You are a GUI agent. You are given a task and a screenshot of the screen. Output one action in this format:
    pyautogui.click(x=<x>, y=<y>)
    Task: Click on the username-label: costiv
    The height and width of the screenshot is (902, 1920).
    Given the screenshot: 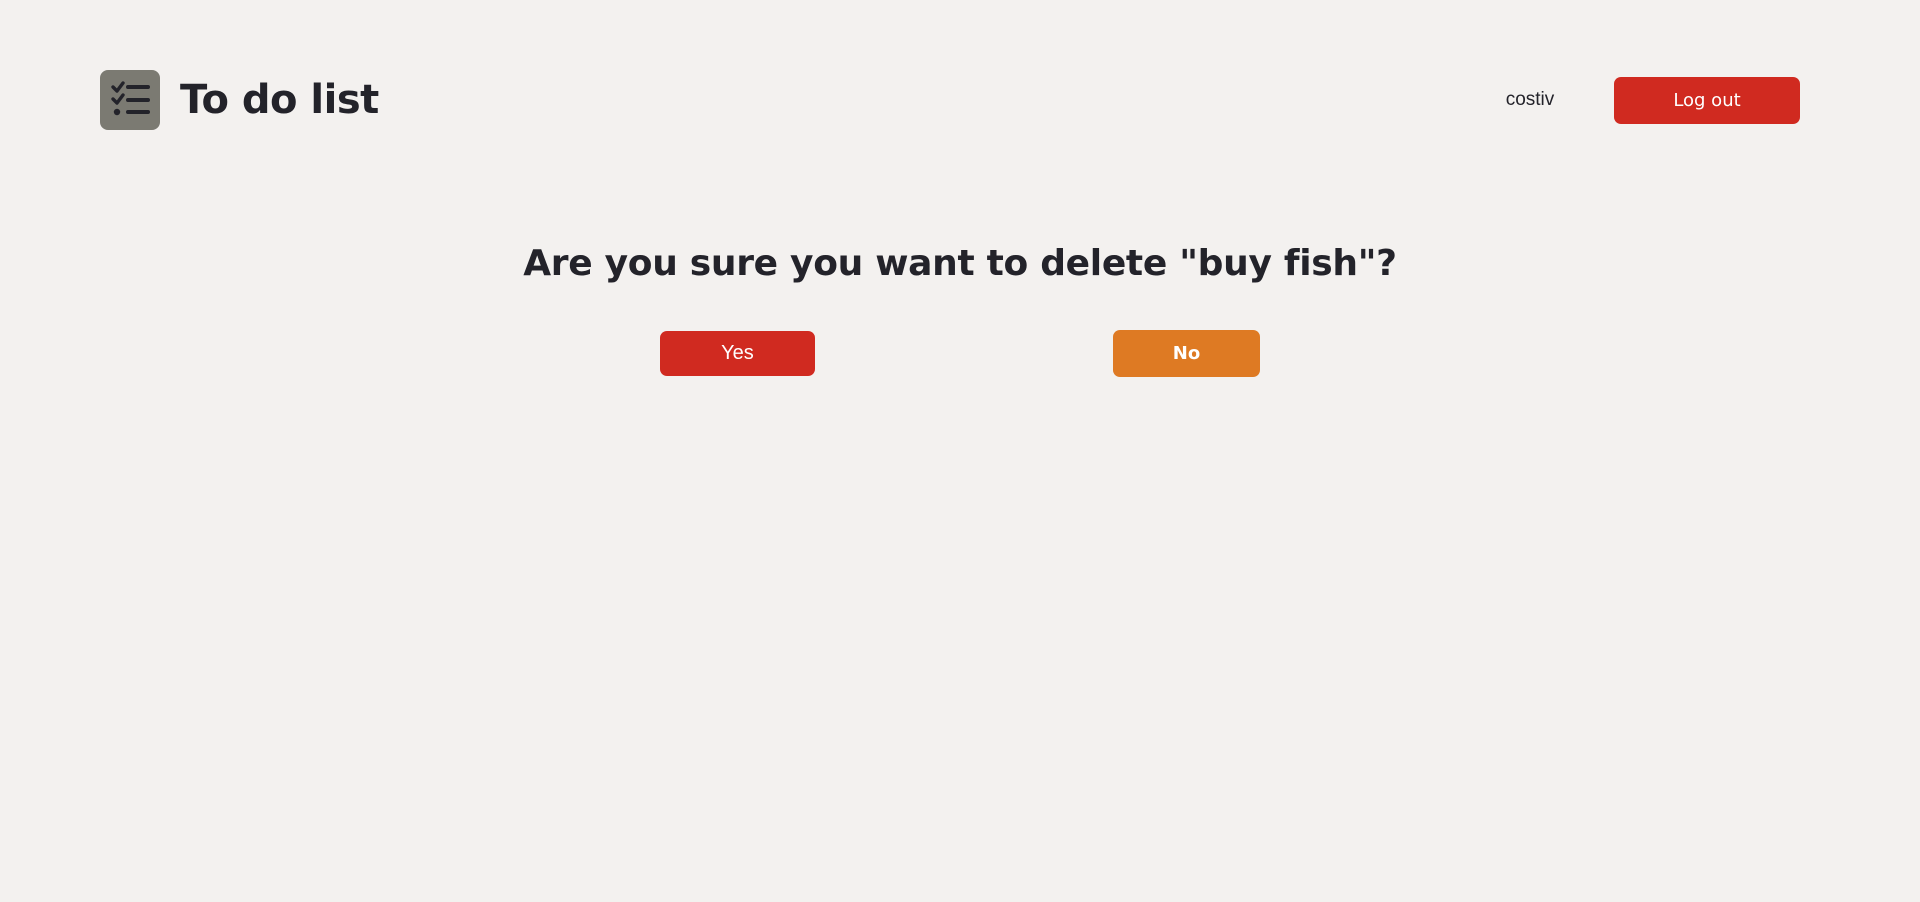 What is the action you would take?
    pyautogui.click(x=1530, y=99)
    